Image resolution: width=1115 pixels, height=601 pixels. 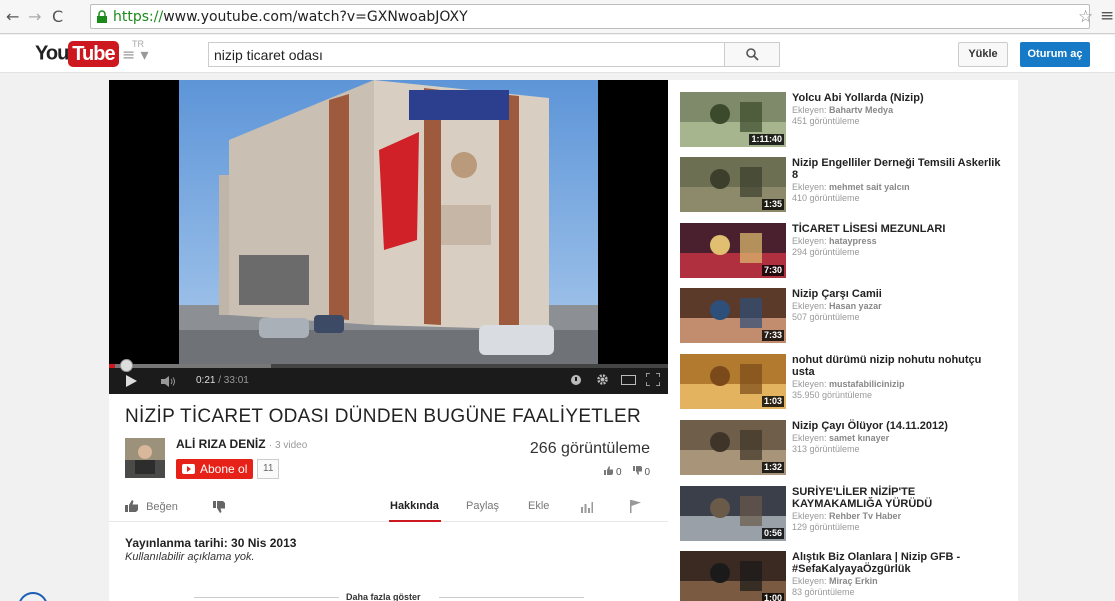 What do you see at coordinates (211, 543) in the screenshot?
I see `publish-date: Yayınlanma tarihi: 30 Nis 2013` at bounding box center [211, 543].